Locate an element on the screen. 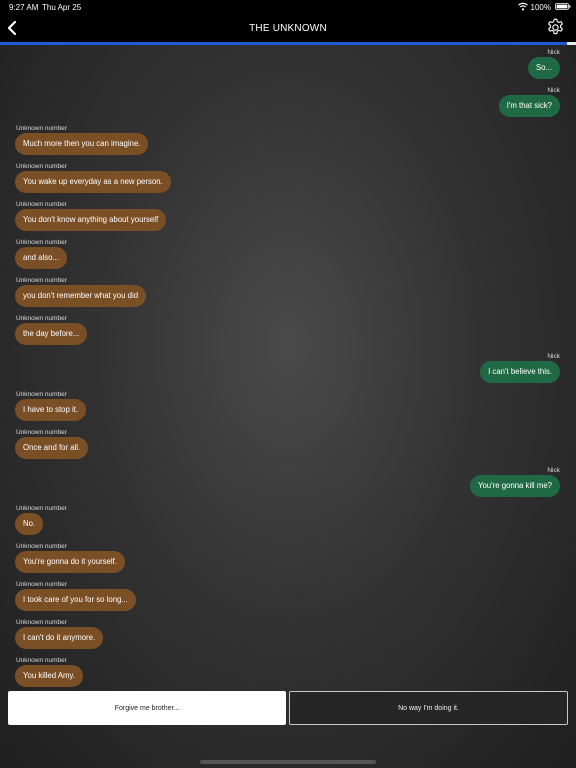 Image resolution: width=576 pixels, height=768 pixels. incoming-message-bubble: No. is located at coordinates (29, 524).